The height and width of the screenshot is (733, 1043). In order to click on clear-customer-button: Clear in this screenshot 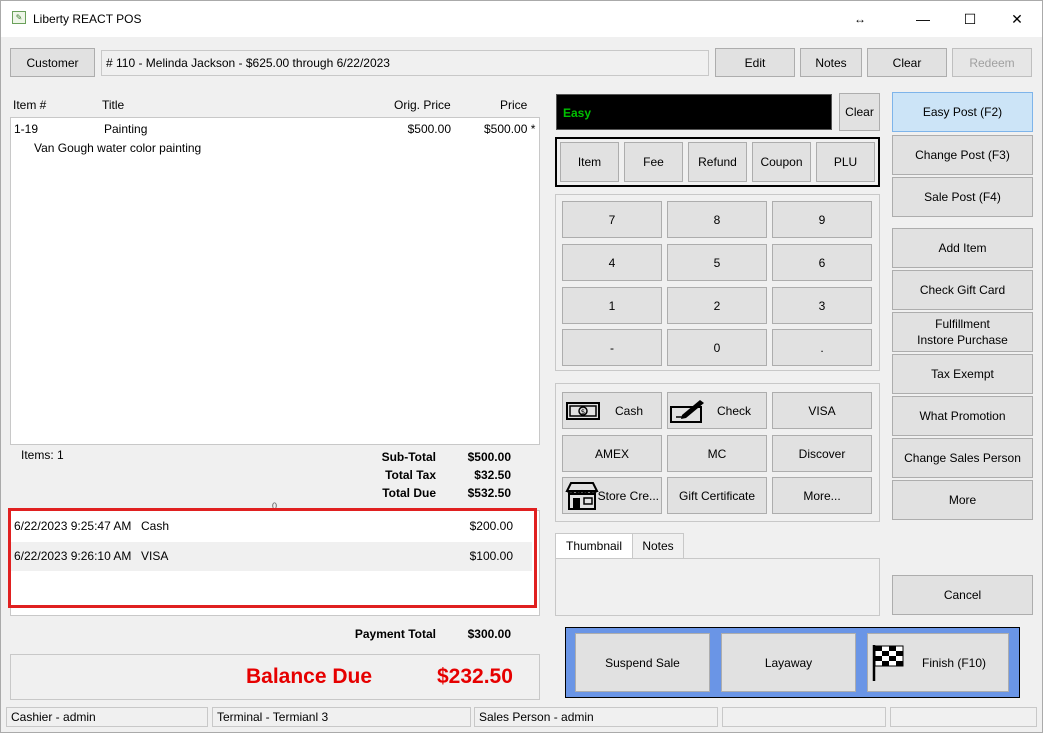, I will do `click(907, 62)`.